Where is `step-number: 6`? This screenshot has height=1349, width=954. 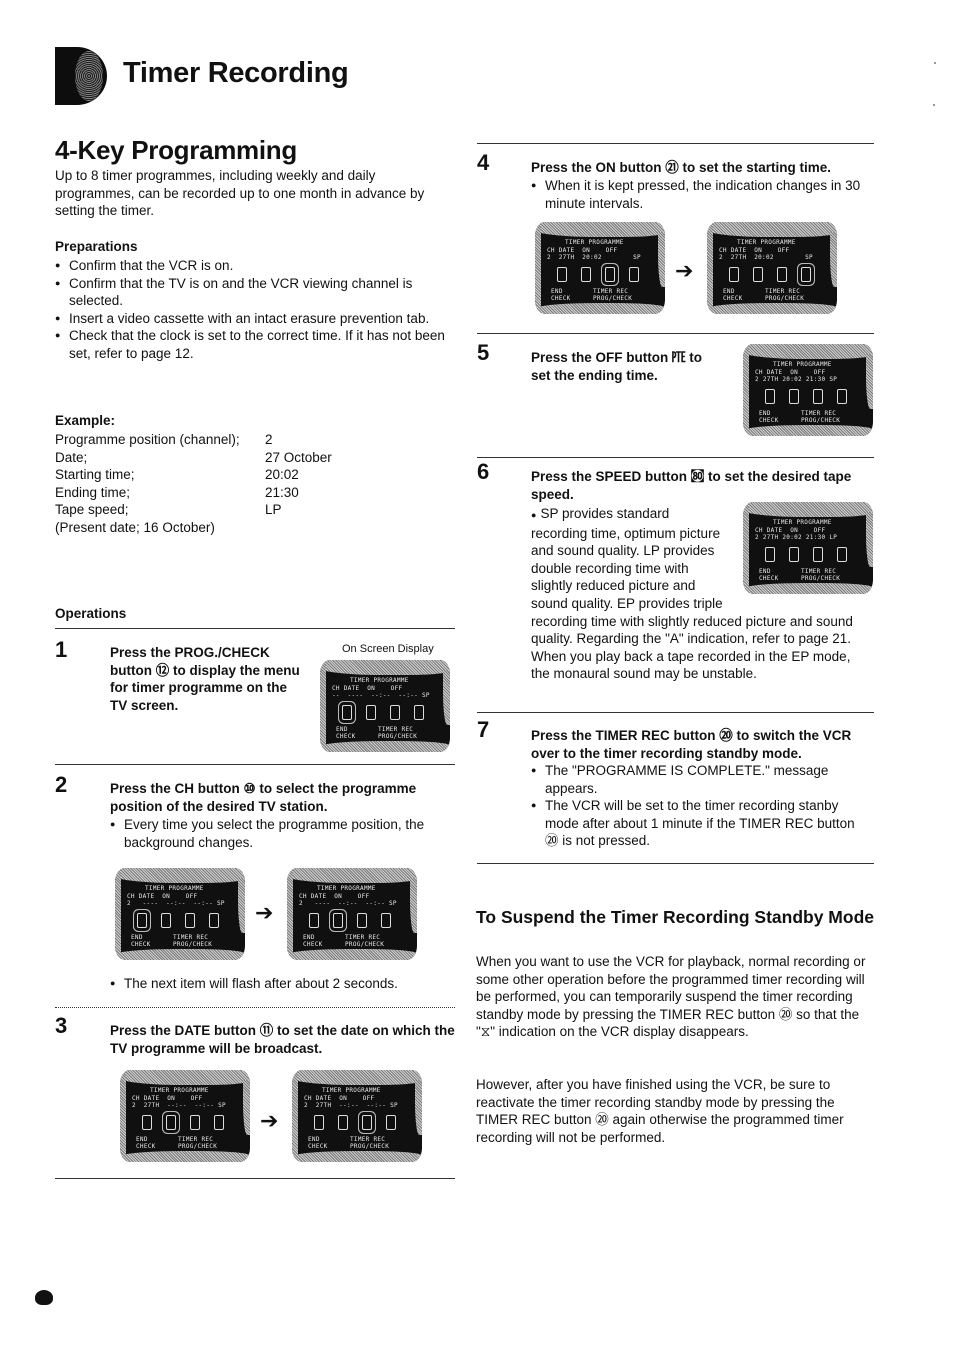 step-number: 6 is located at coordinates (483, 471).